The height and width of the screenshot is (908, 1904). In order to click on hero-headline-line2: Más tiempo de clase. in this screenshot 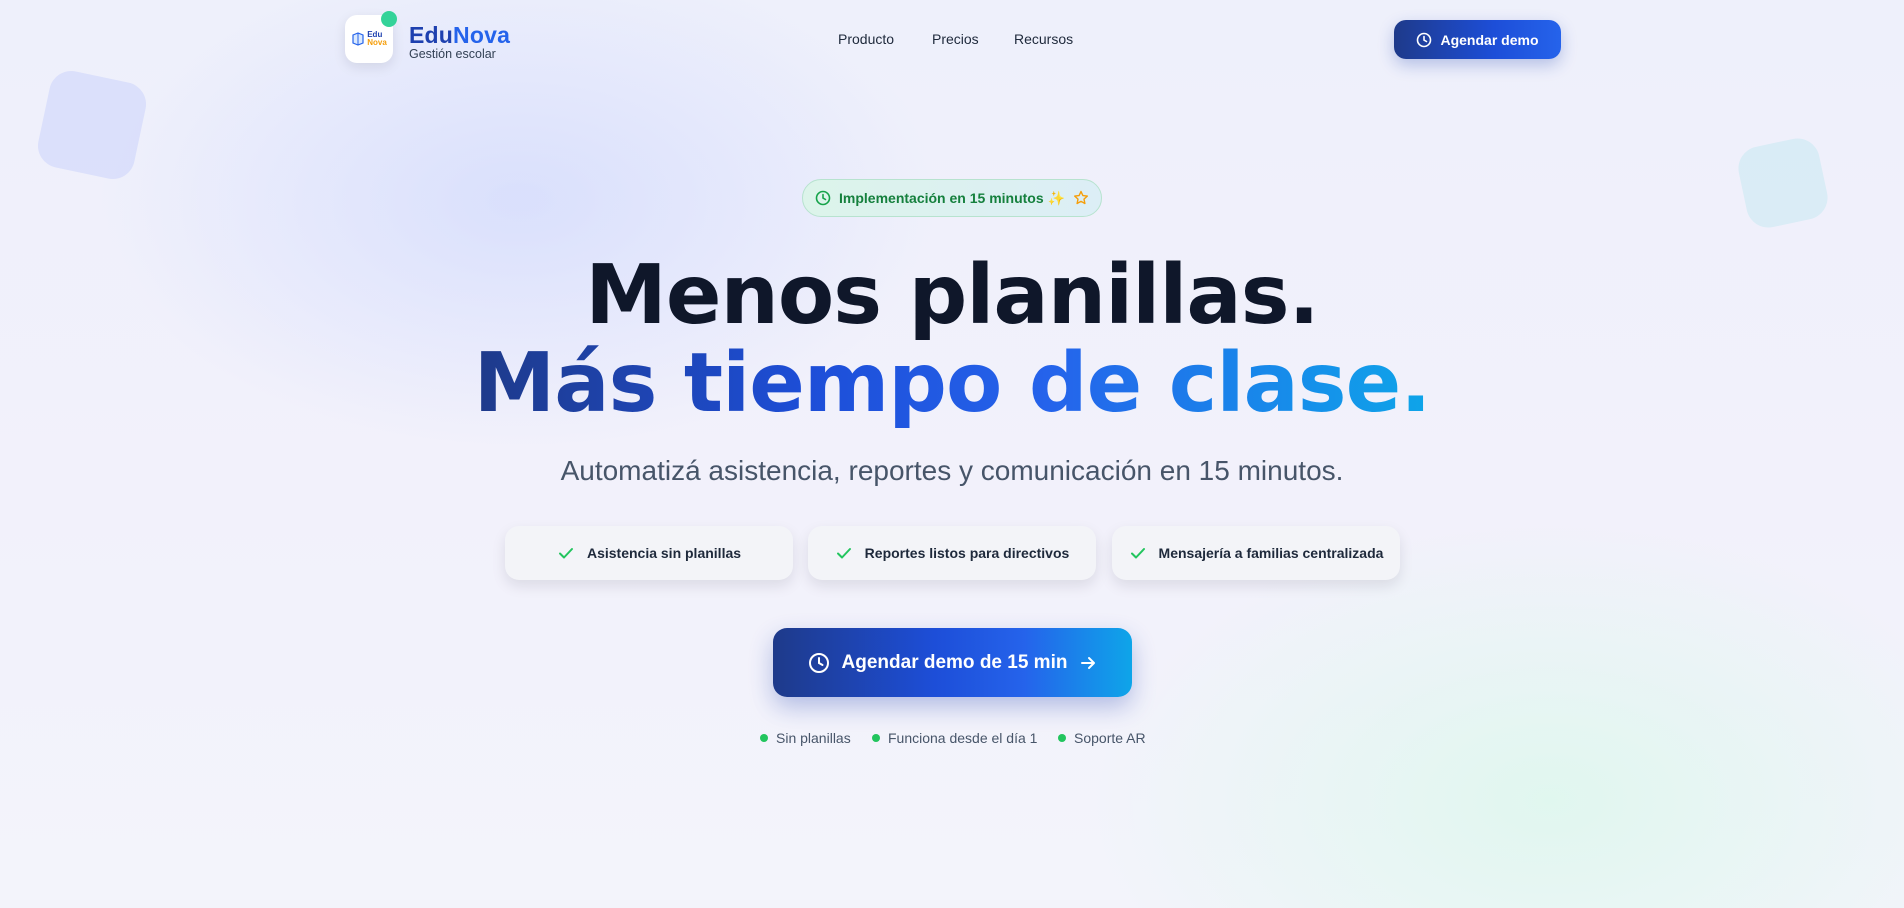, I will do `click(952, 384)`.